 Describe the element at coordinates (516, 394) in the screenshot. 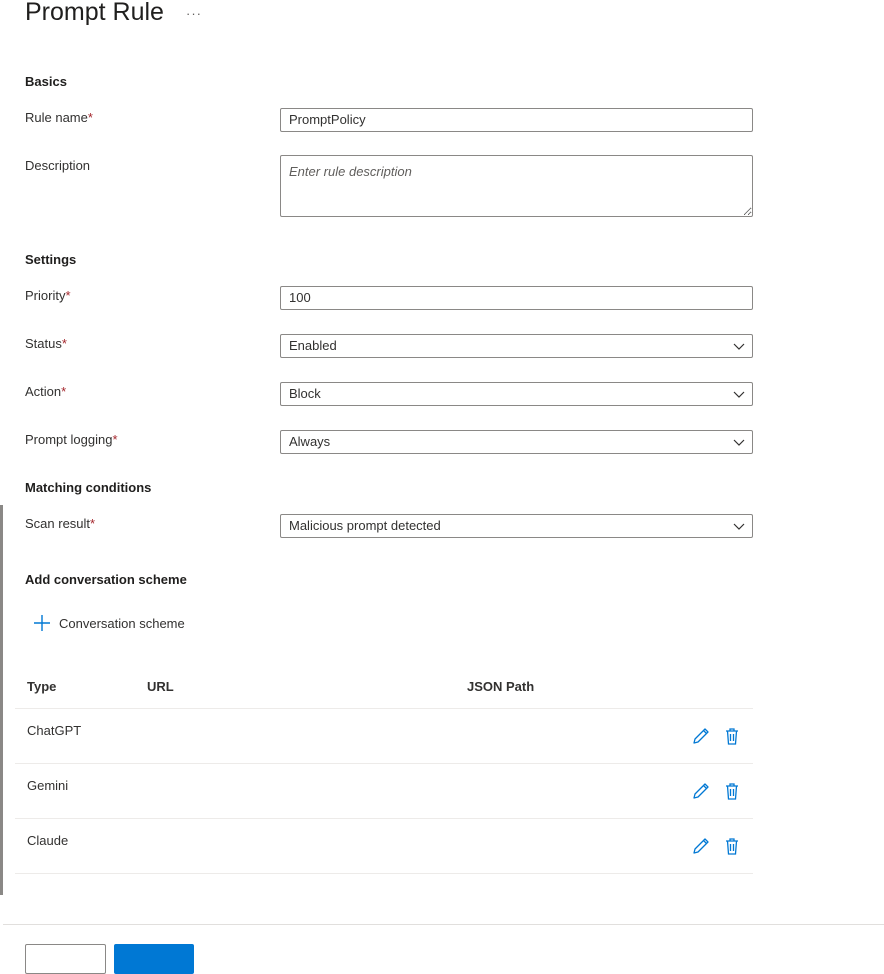

I see `action-dropdown: Block` at that location.